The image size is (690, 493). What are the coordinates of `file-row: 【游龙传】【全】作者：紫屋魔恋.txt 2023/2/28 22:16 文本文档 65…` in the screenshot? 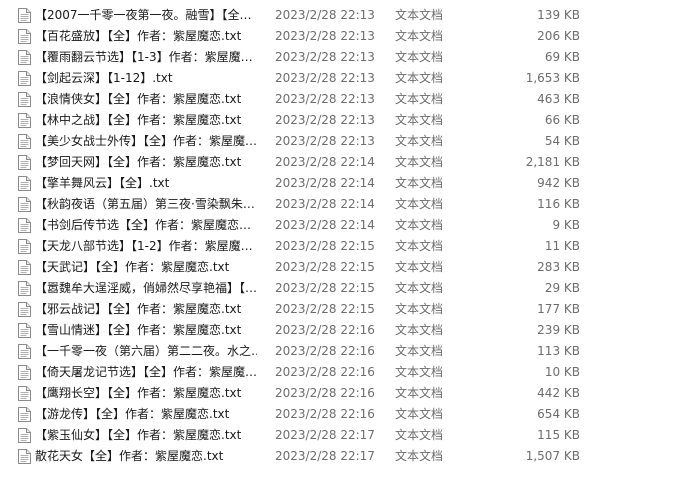 It's located at (345, 414).